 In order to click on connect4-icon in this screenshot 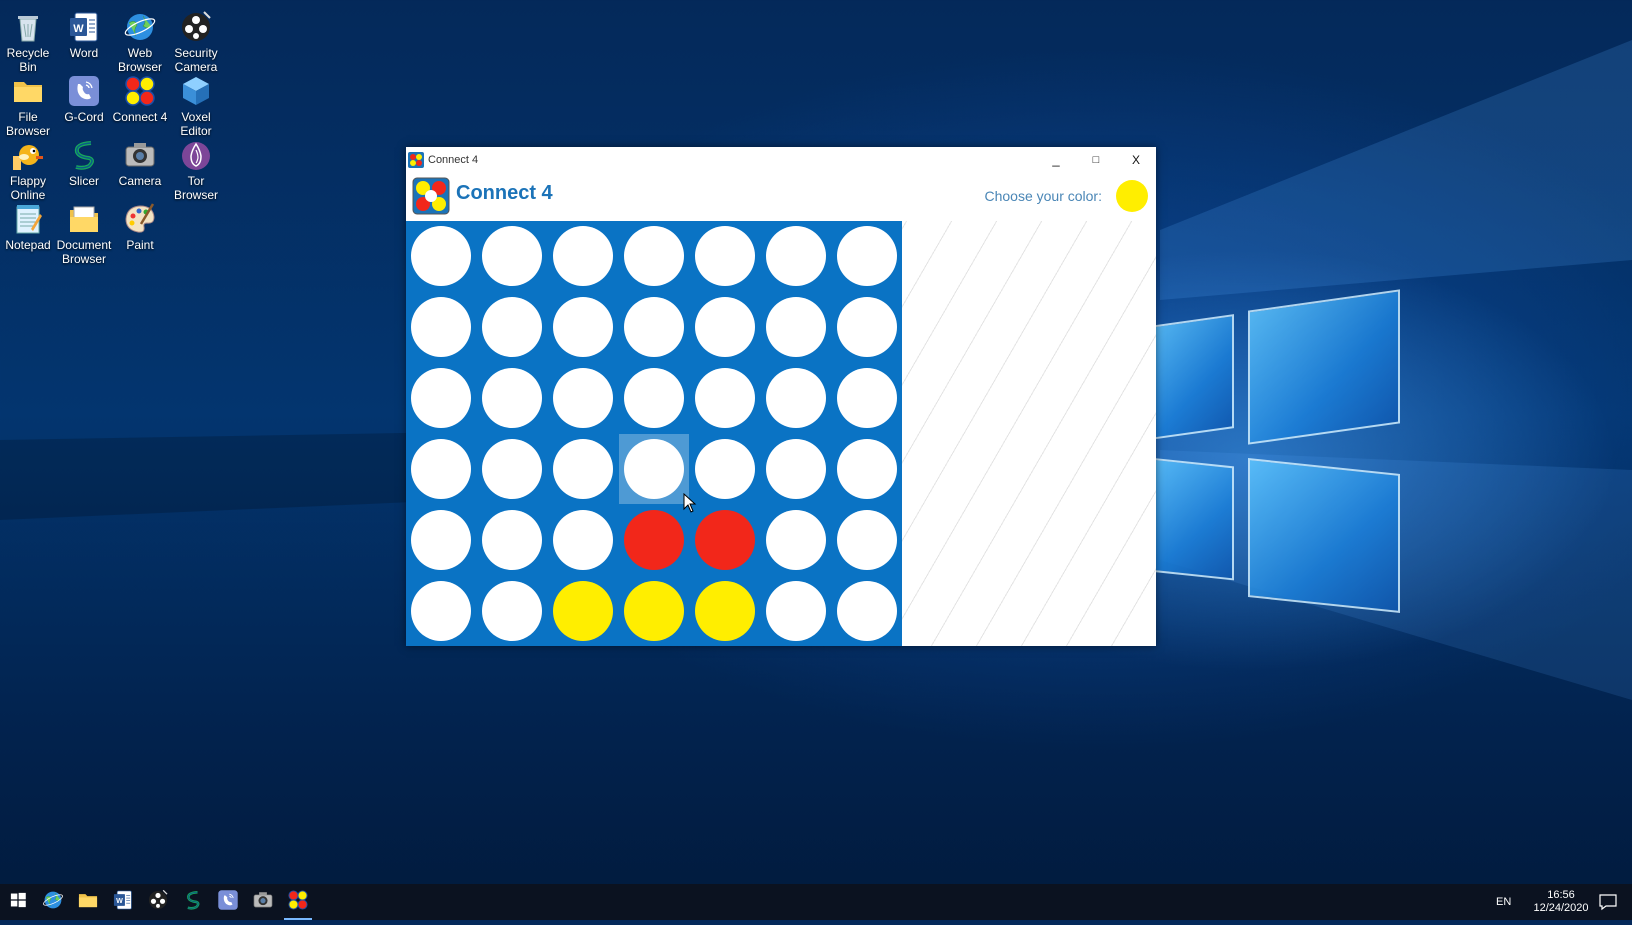, I will do `click(416, 159)`.